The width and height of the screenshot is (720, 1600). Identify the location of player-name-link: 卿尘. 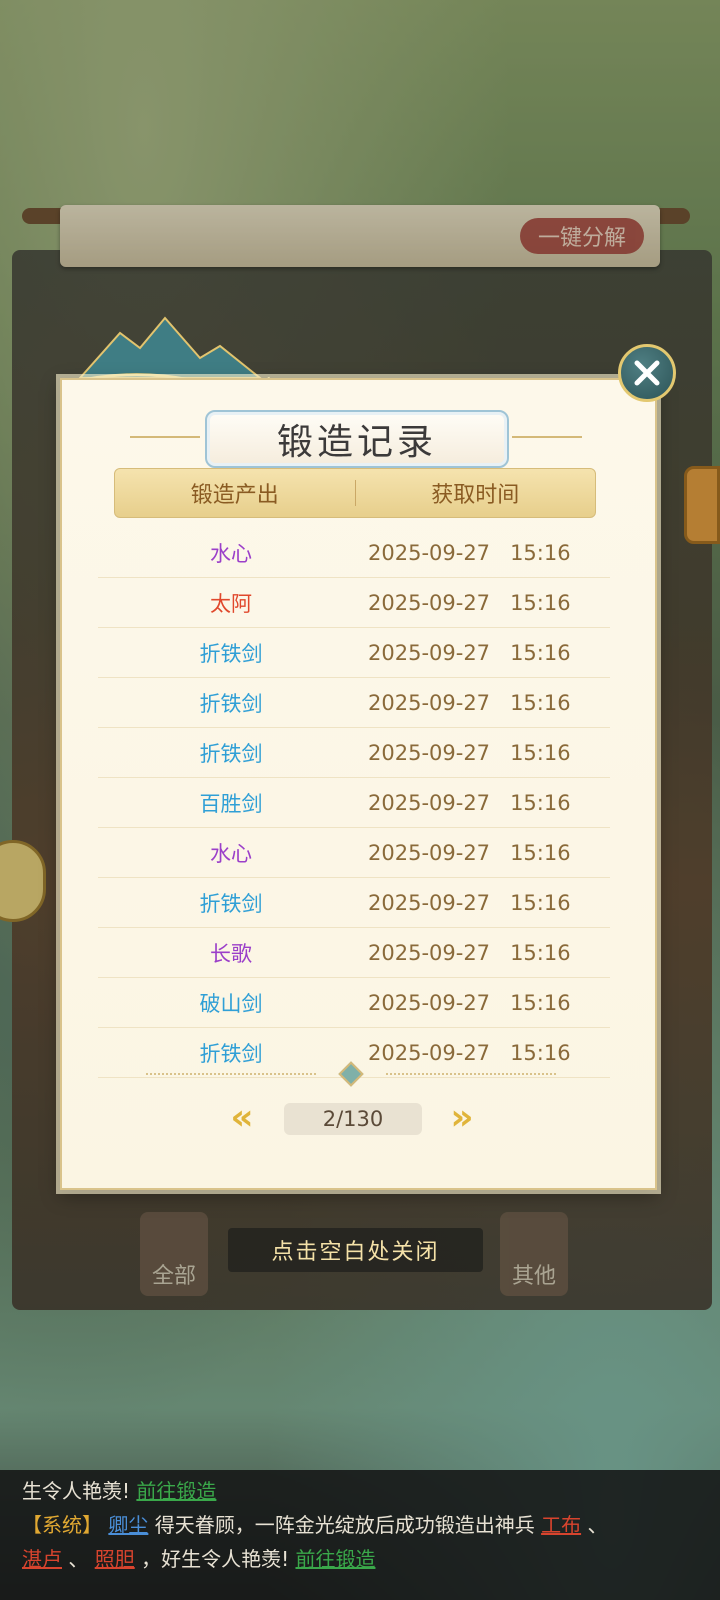
(128, 1525).